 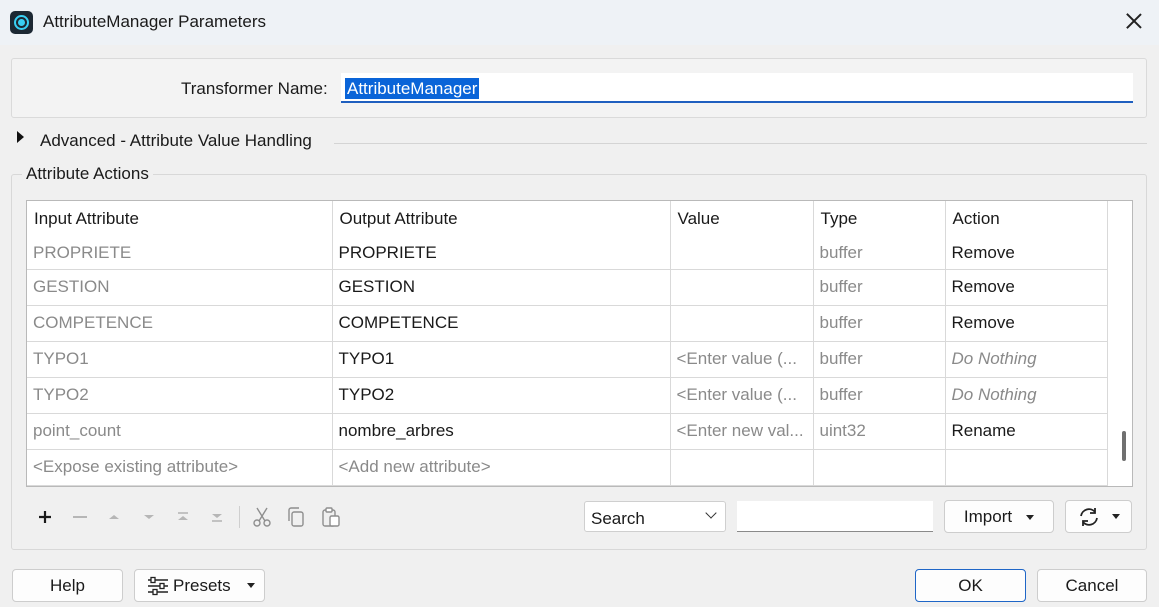 I want to click on output-attribute-cell: GESTION, so click(x=501, y=287).